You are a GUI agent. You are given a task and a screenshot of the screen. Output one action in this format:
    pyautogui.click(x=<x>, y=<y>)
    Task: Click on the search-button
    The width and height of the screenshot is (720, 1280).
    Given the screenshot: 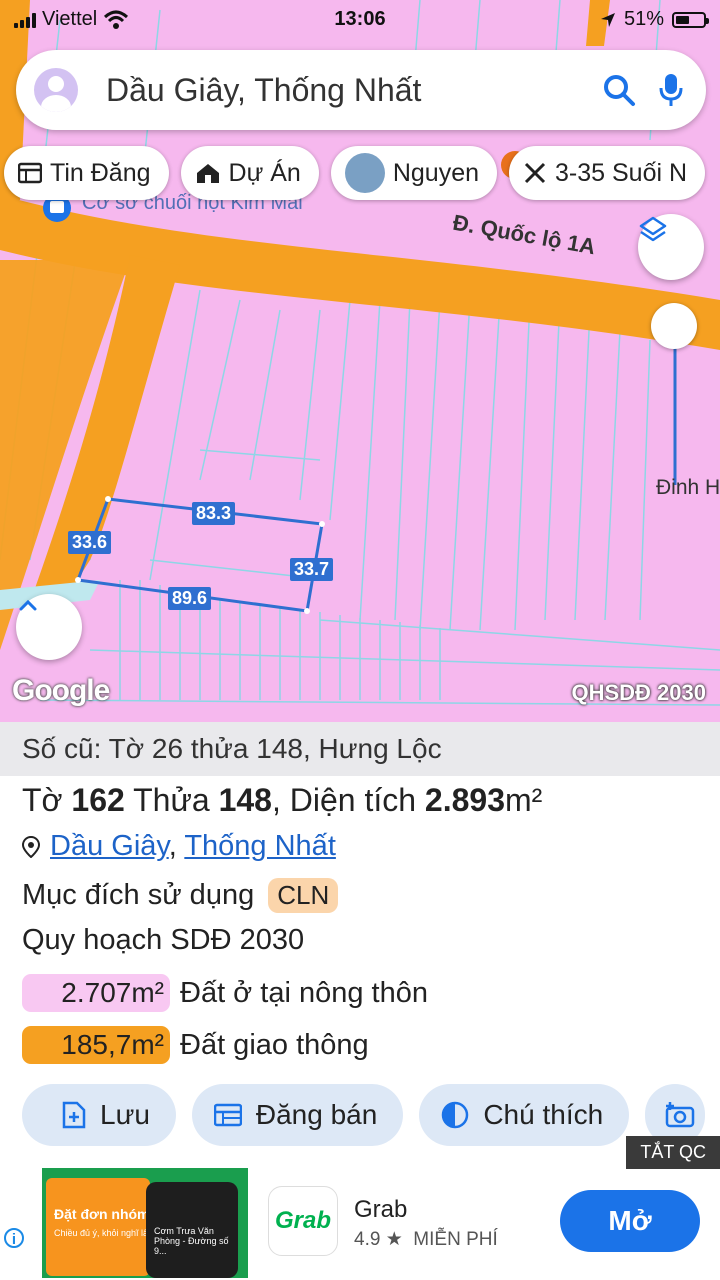 What is the action you would take?
    pyautogui.click(x=619, y=90)
    